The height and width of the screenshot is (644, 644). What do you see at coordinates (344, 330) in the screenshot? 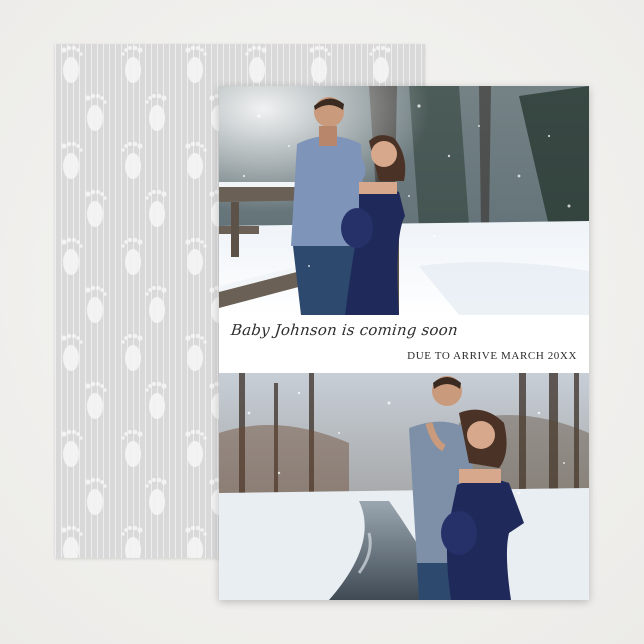
I see `headline-text: Baby Johnson is coming soon` at bounding box center [344, 330].